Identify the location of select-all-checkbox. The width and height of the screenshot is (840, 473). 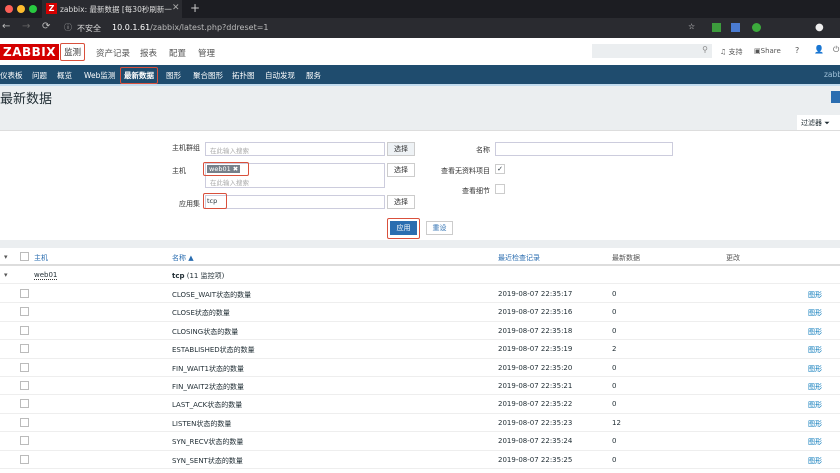
(24, 256).